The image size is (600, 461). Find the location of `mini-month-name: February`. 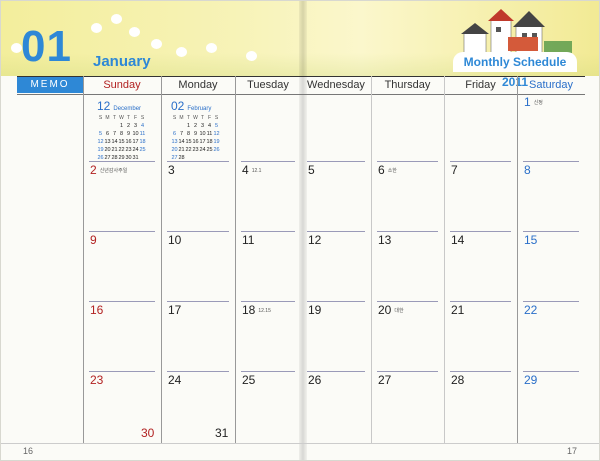

mini-month-name: February is located at coordinates (199, 109).